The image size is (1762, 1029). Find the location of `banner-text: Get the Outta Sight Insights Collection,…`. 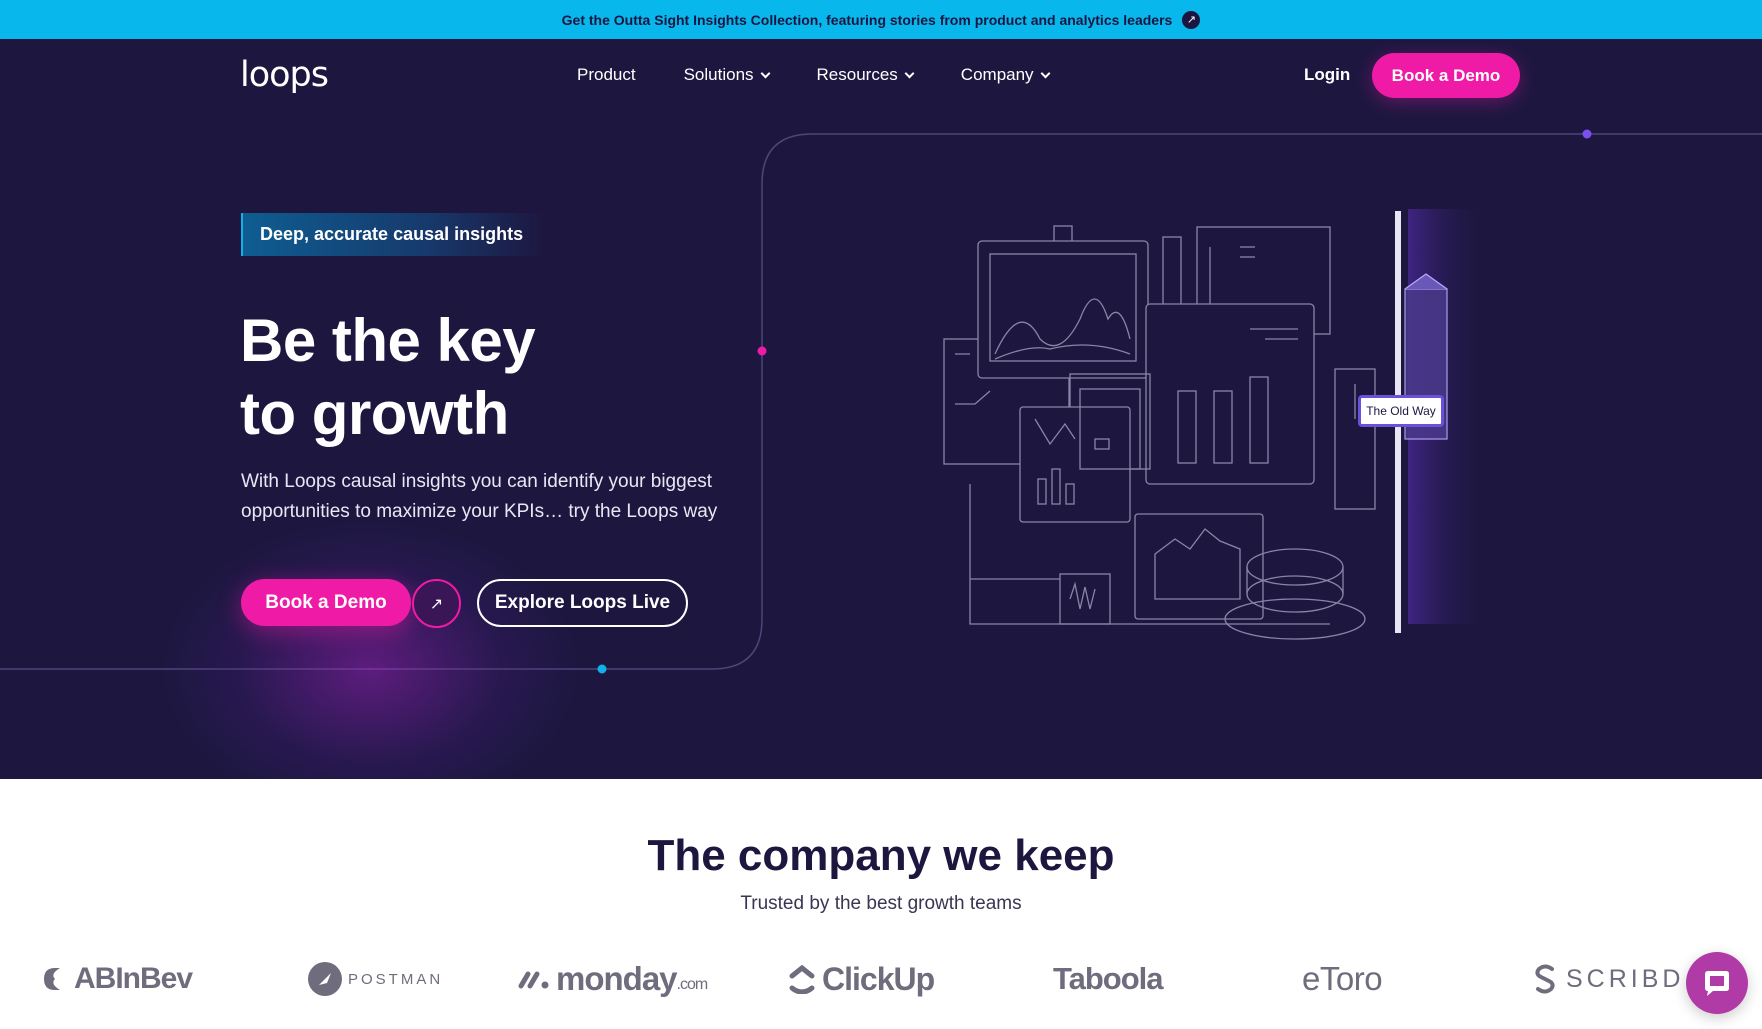

banner-text: Get the Outta Sight Insights Collection,… is located at coordinates (867, 20).